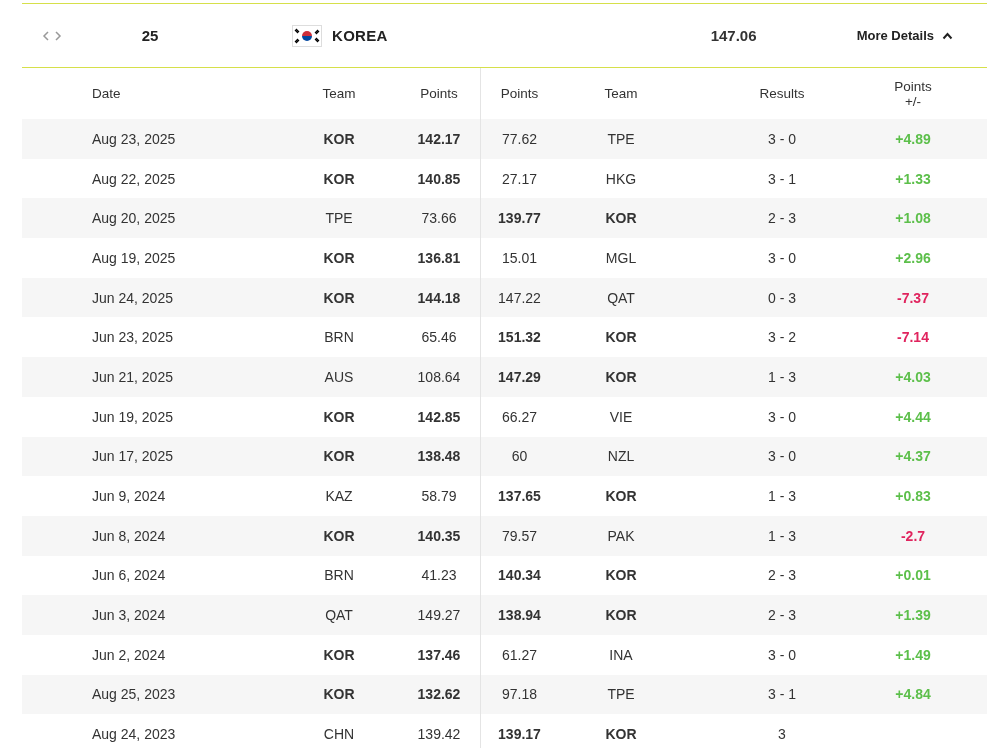 This screenshot has width=1003, height=748. I want to click on team-cell-text: NZL, so click(621, 457).